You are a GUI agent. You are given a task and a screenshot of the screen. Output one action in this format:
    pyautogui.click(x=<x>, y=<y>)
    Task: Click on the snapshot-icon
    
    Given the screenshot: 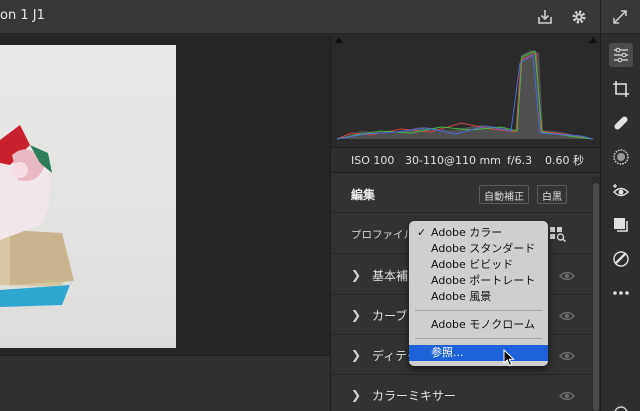 What is the action you would take?
    pyautogui.click(x=621, y=259)
    